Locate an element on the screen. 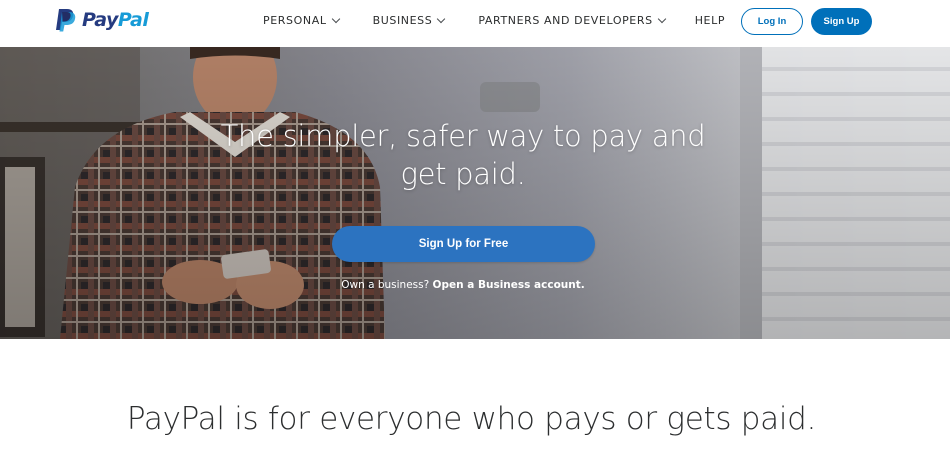  paypal-logo: PayPal is located at coordinates (101, 20).